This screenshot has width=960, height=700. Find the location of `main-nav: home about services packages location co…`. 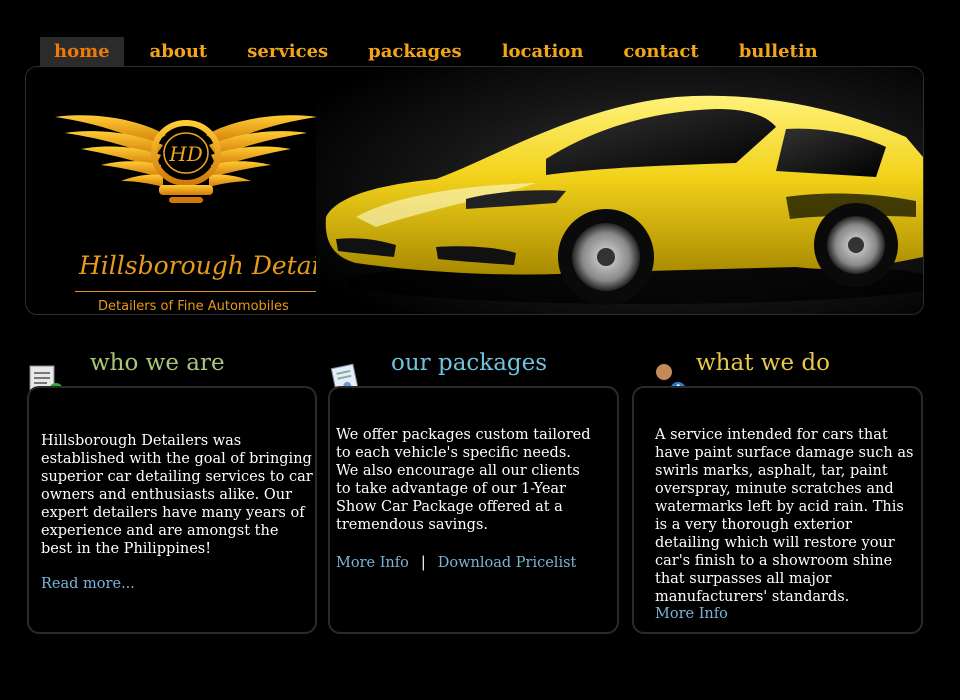

main-nav: home about services packages location co… is located at coordinates (442, 52).